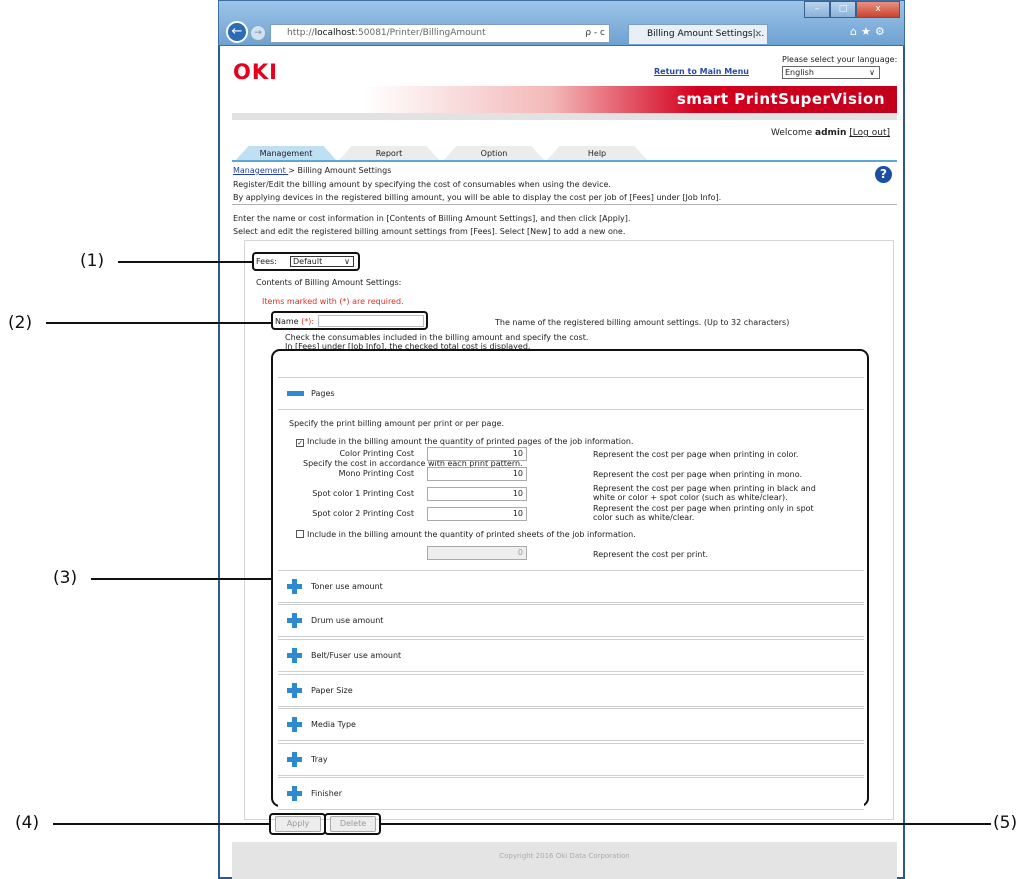 Image resolution: width=1035 pixels, height=879 pixels. What do you see at coordinates (840, 59) in the screenshot?
I see `language-label: Please select your language:` at bounding box center [840, 59].